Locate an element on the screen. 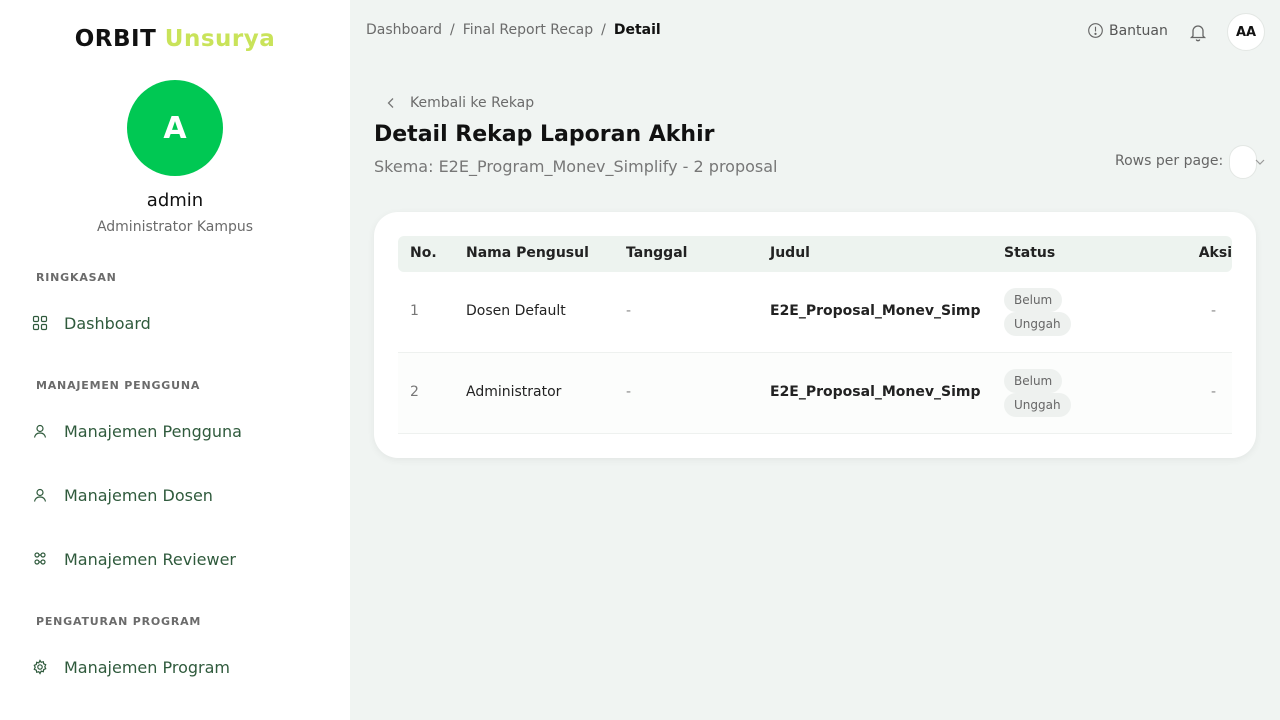 This screenshot has height=720, width=1280. section-label-pengaturan-program: PENGATURAN PROGRAM is located at coordinates (119, 621).